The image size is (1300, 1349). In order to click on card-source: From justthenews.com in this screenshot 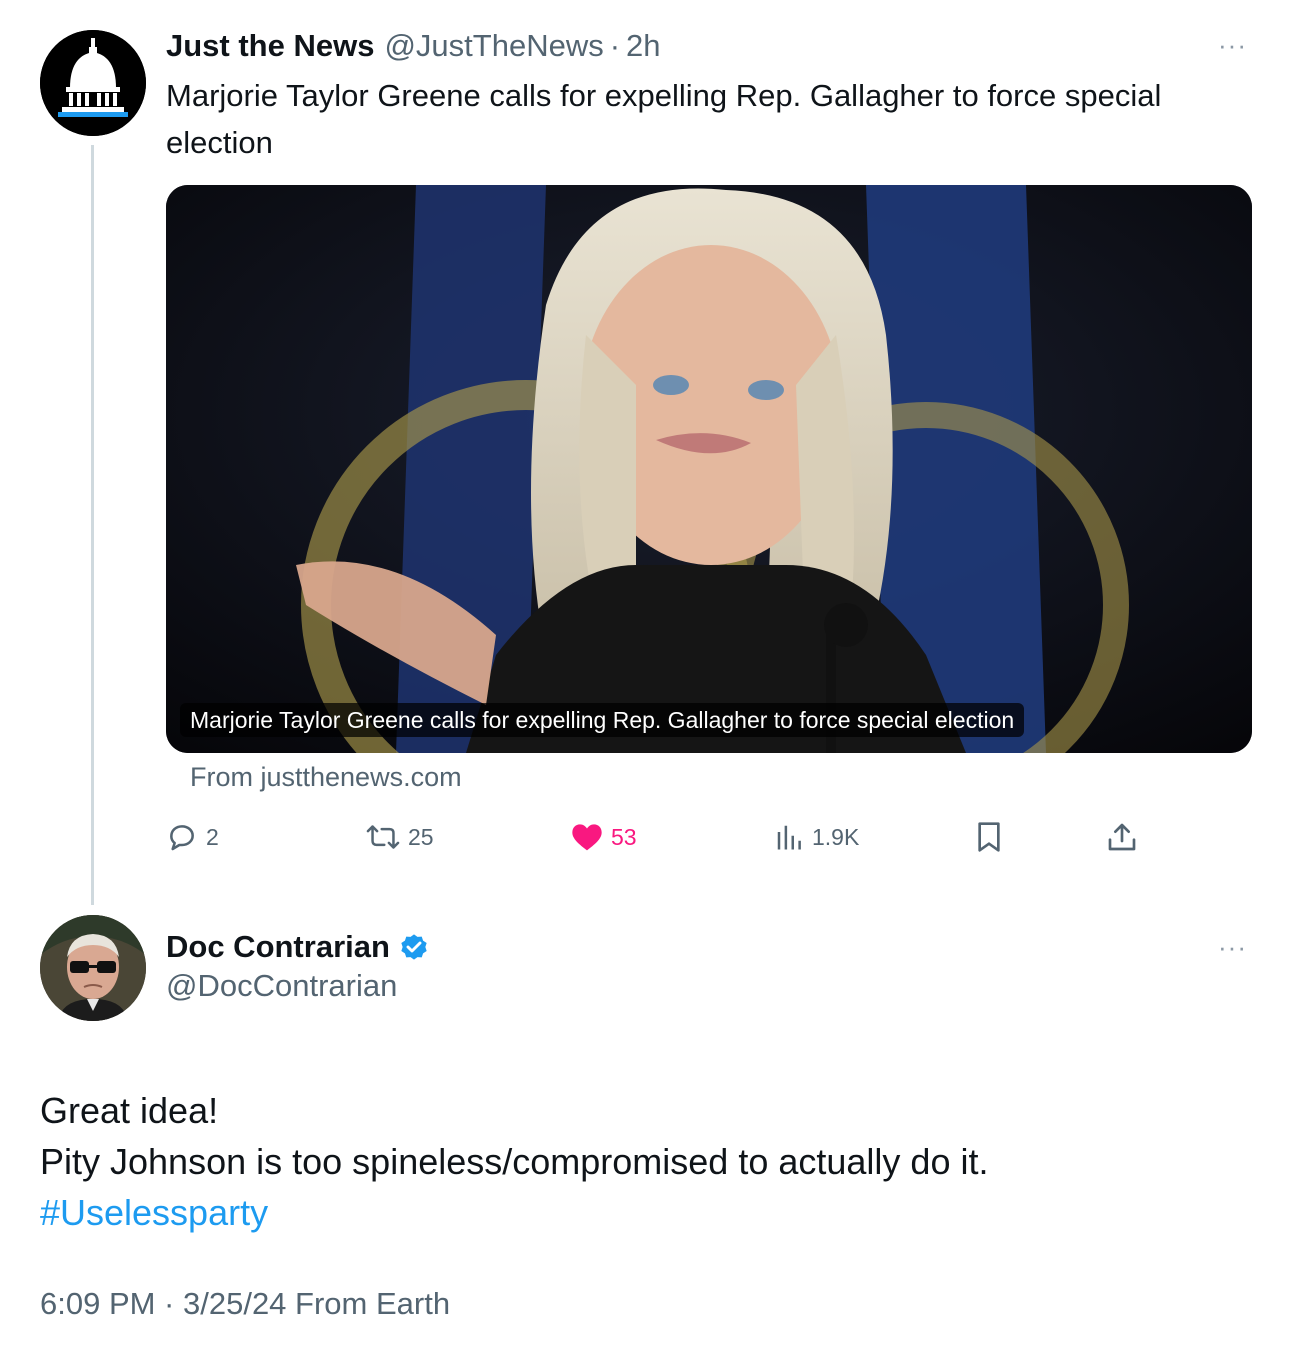, I will do `click(326, 777)`.